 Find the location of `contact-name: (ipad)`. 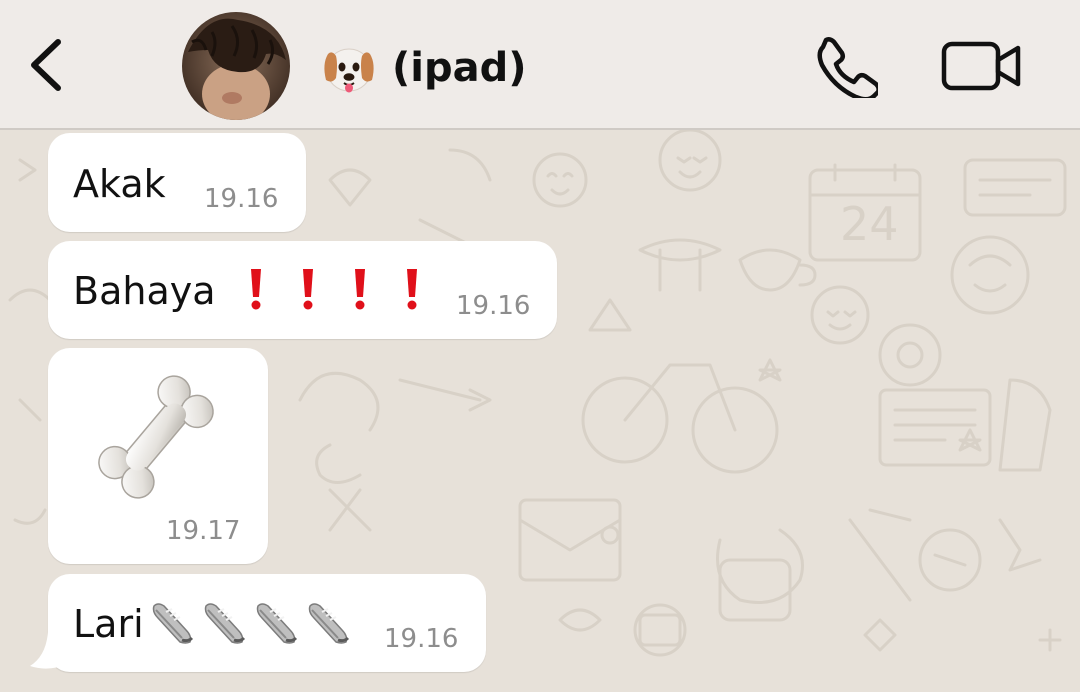

contact-name: (ipad) is located at coordinates (423, 68).